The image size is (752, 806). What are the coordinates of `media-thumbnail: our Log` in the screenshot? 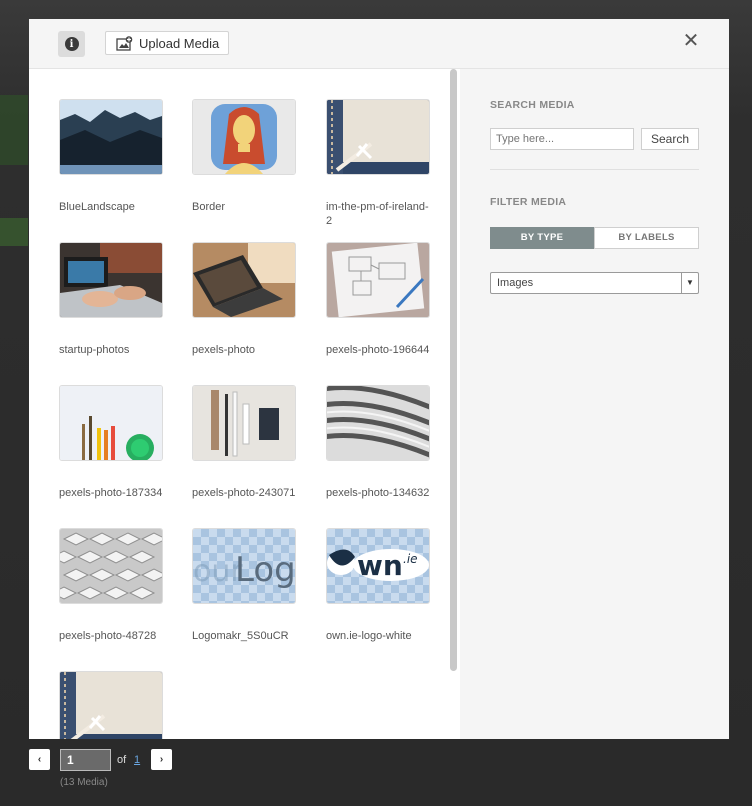 It's located at (244, 566).